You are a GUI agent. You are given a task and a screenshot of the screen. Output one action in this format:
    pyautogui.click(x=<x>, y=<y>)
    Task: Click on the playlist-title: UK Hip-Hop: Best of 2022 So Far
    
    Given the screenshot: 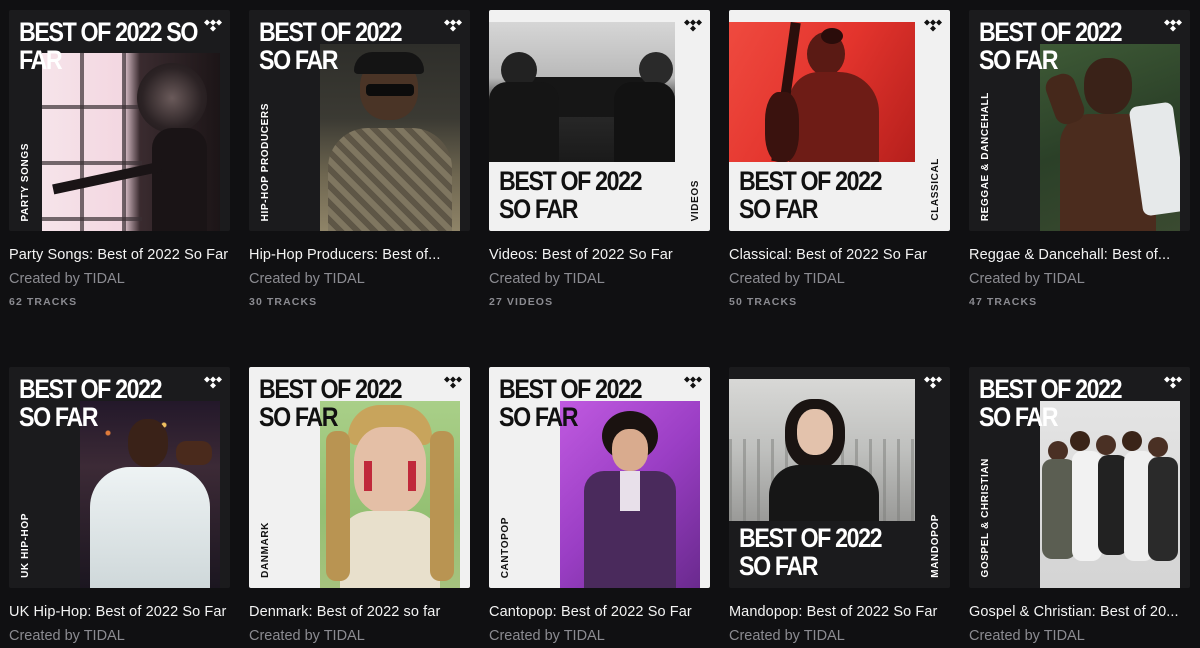 What is the action you would take?
    pyautogui.click(x=119, y=612)
    